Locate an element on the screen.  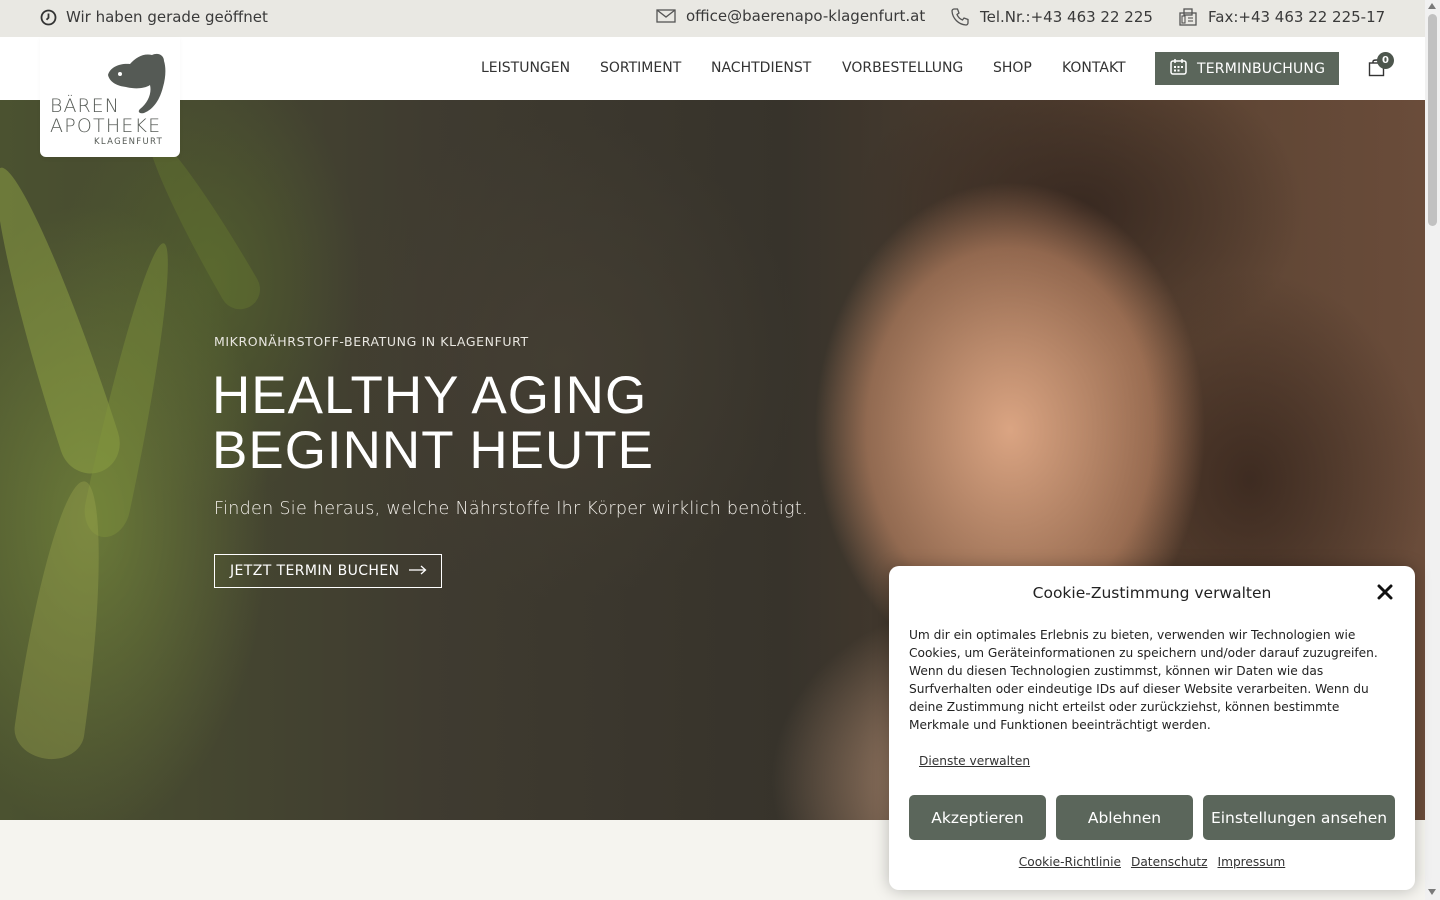
fax-text: Fax:+43 463 22 225-17 is located at coordinates (1297, 17).